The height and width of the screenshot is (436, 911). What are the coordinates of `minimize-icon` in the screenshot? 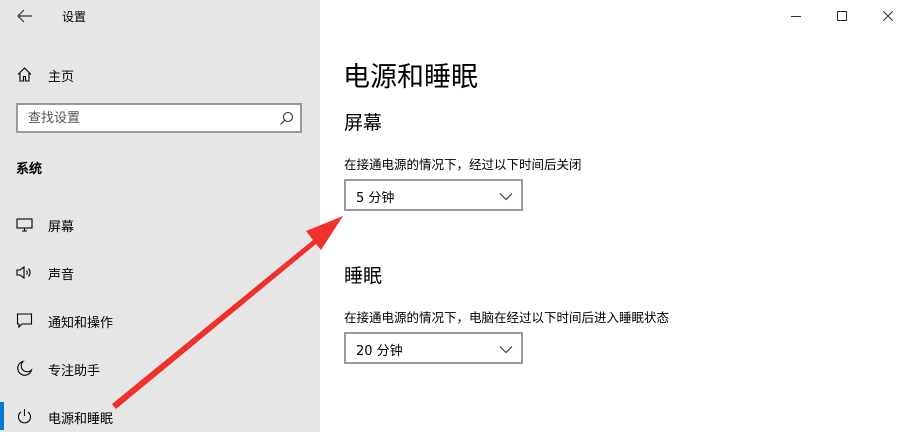 It's located at (796, 16).